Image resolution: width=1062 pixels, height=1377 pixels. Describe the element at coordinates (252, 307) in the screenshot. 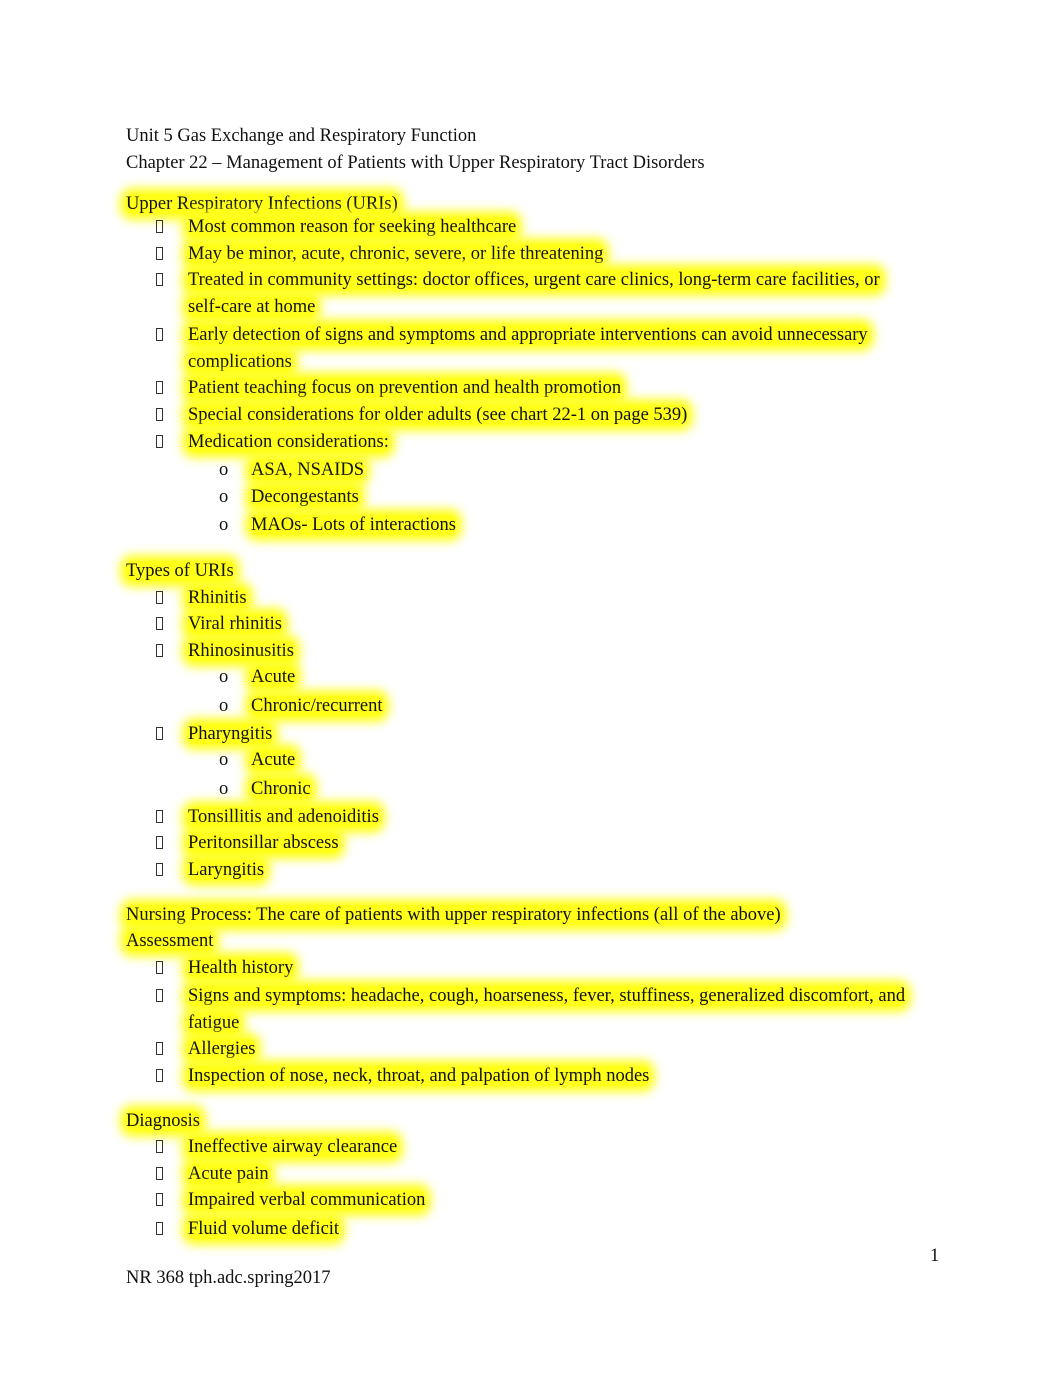

I see `list-item-text-continued: self-care at home` at that location.